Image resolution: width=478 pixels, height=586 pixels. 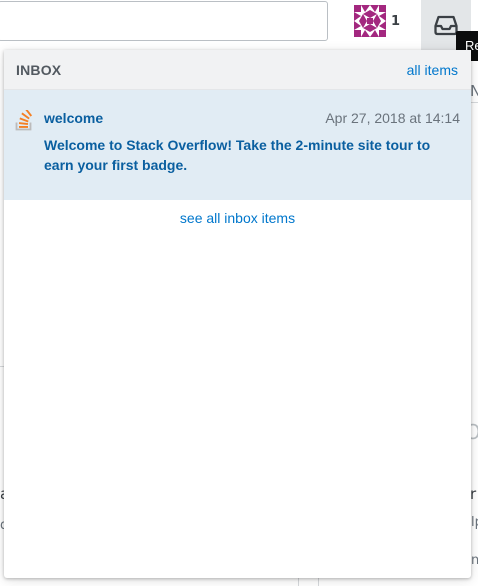 I want to click on user-profile-link: 1, so click(x=377, y=21).